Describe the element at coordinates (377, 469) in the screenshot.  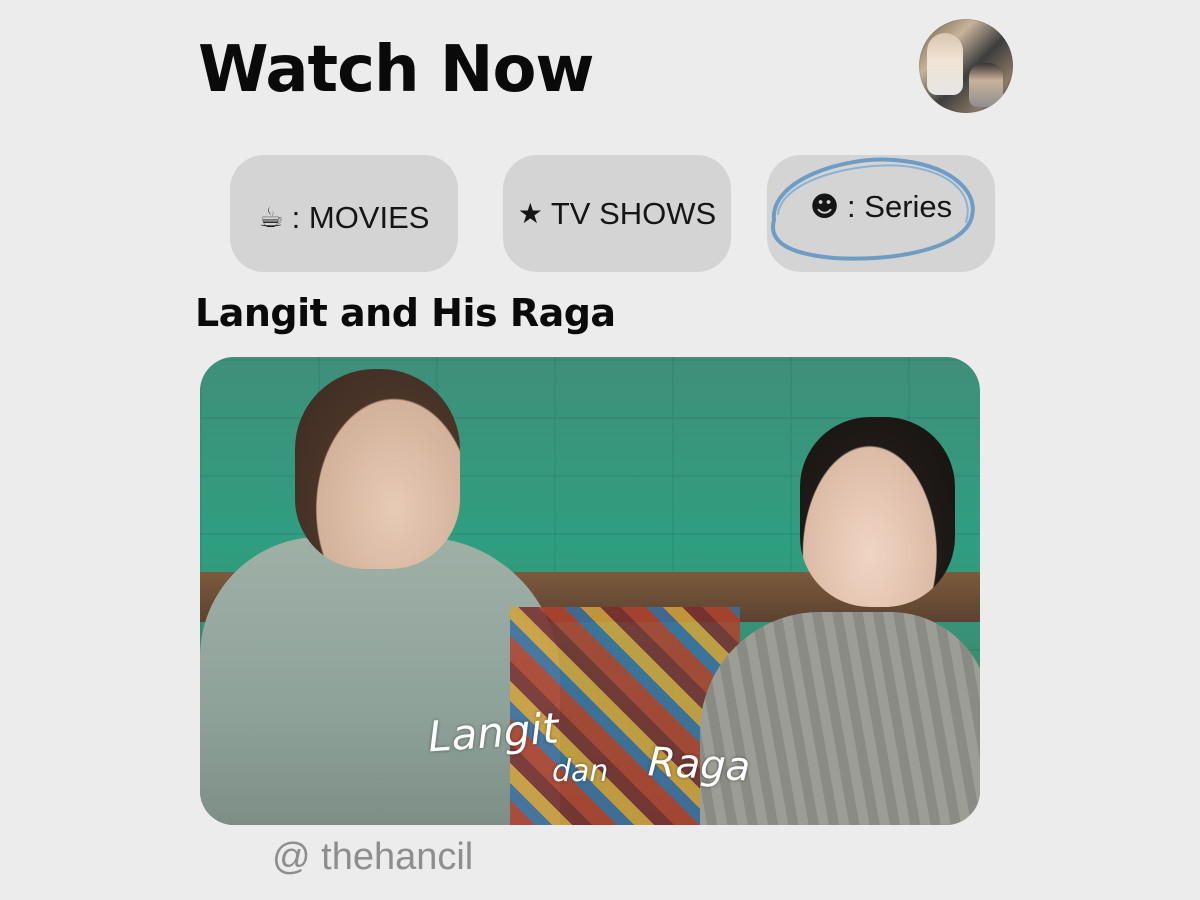
I see `poster-person-left-head` at that location.